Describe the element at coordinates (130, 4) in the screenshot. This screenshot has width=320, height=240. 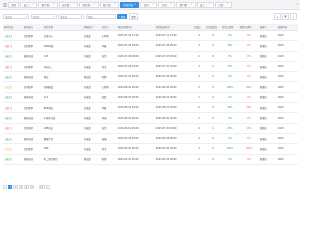
I see `tab-6: 项目列表 ×` at that location.